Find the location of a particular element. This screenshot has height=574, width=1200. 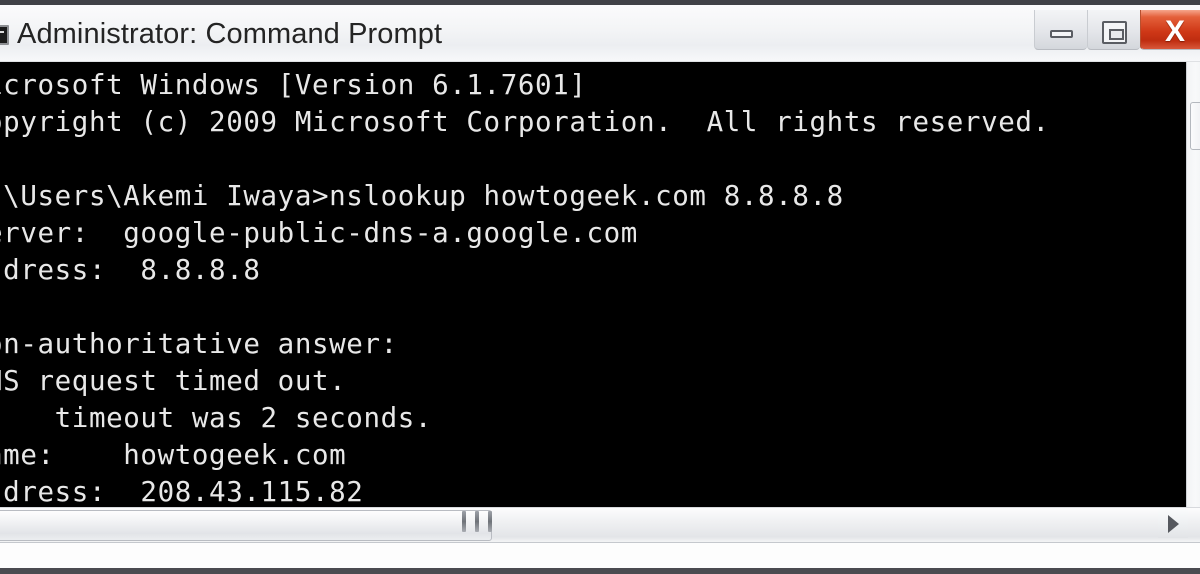

window-bottom-filler is located at coordinates (600, 555).